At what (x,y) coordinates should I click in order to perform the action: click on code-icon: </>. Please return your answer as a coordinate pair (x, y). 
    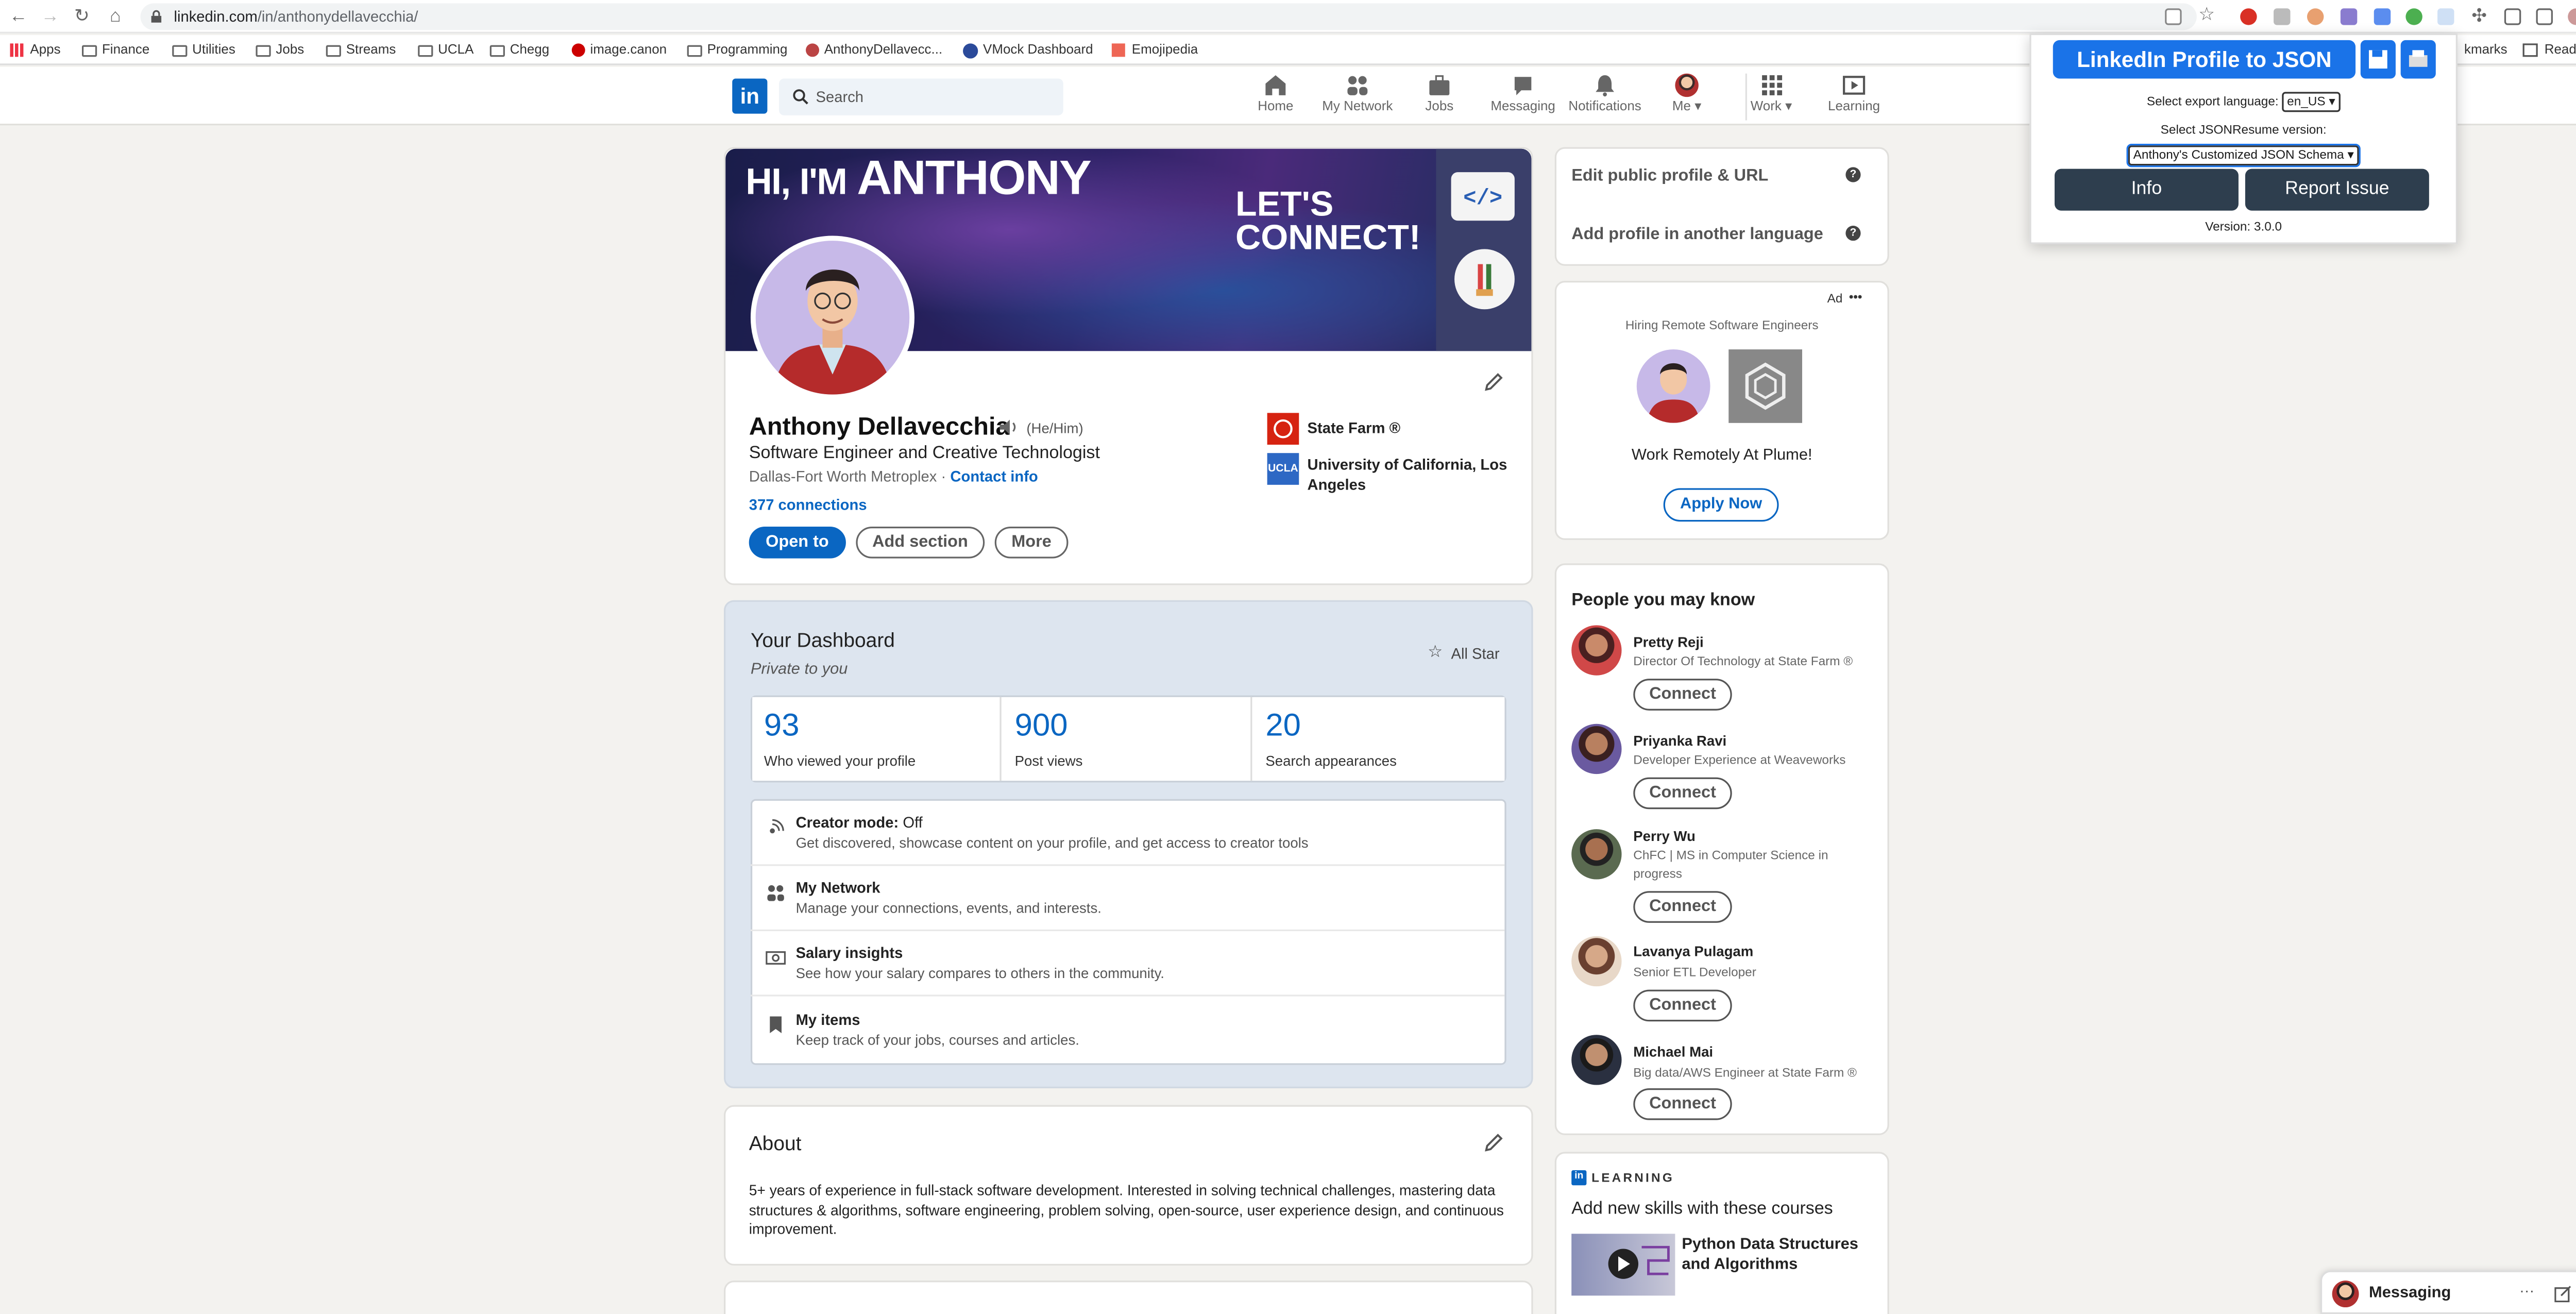
    Looking at the image, I should click on (1483, 196).